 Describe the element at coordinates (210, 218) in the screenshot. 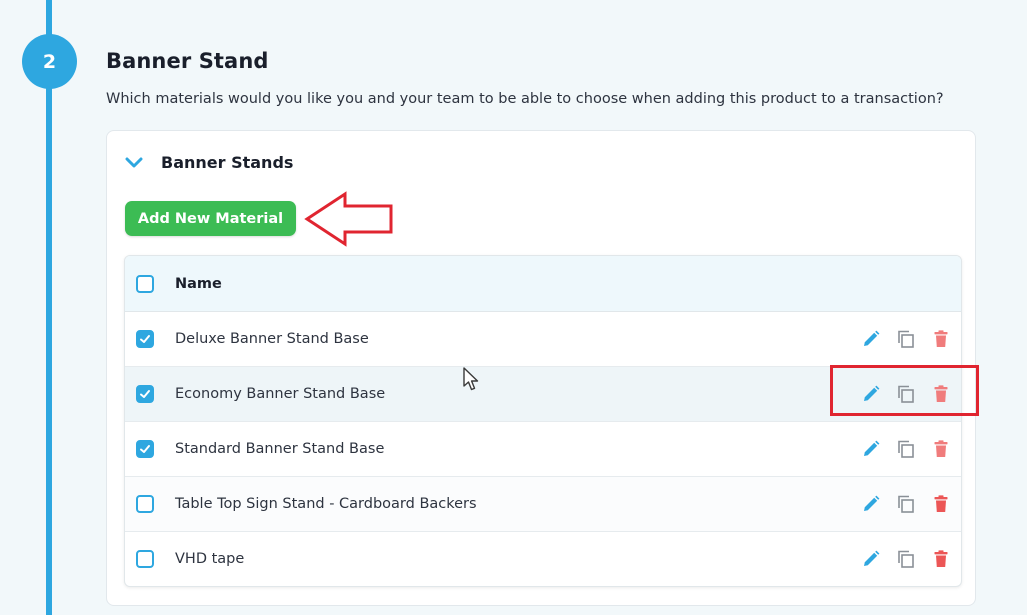

I see `add-new-material-button: Add New Material` at that location.